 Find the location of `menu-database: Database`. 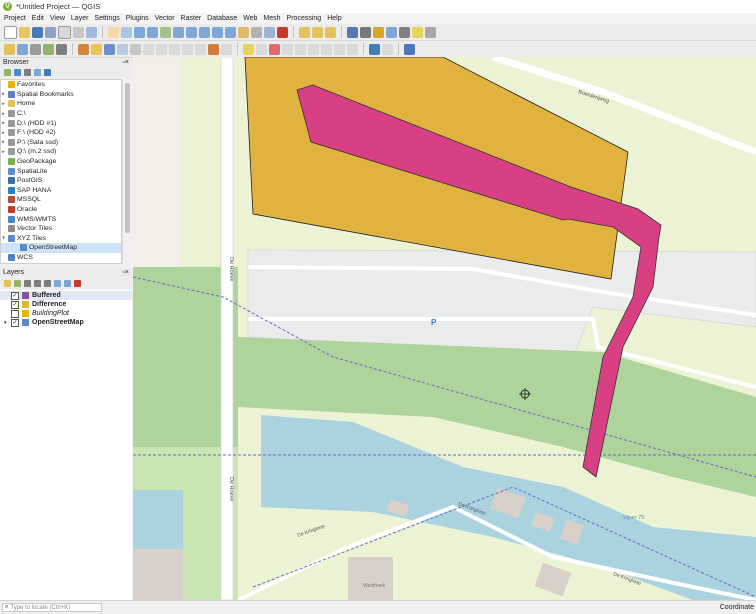

menu-database: Database is located at coordinates (222, 18).